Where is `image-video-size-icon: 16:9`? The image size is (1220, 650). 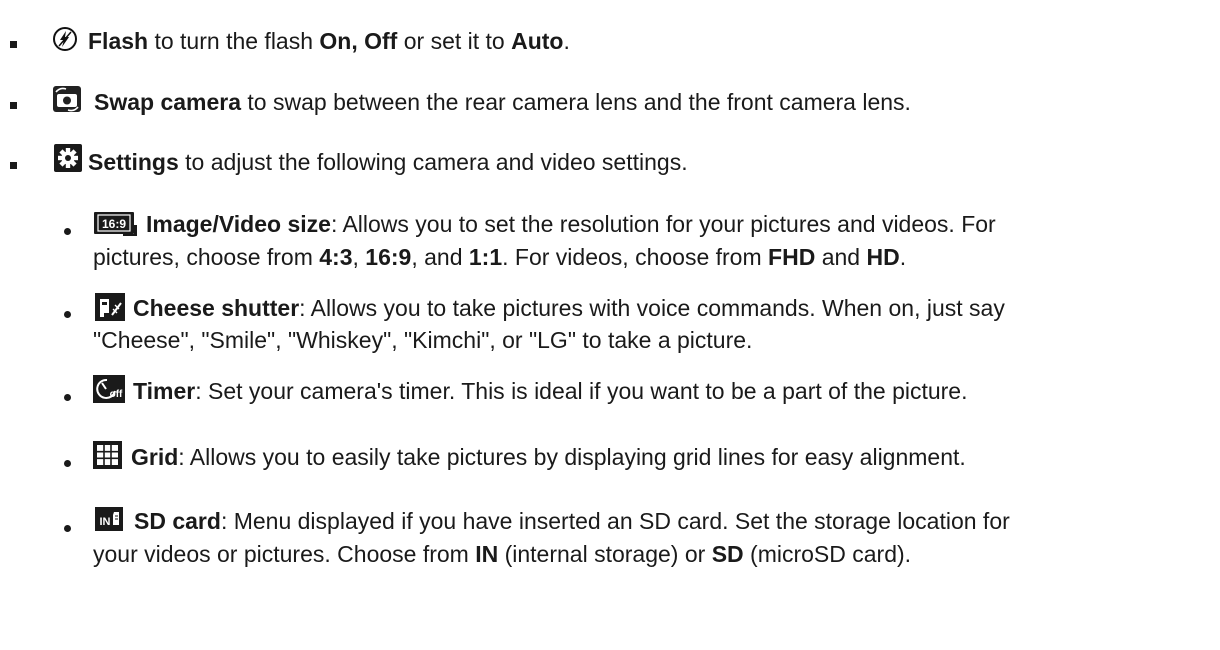
image-video-size-icon: 16:9 is located at coordinates (115, 224).